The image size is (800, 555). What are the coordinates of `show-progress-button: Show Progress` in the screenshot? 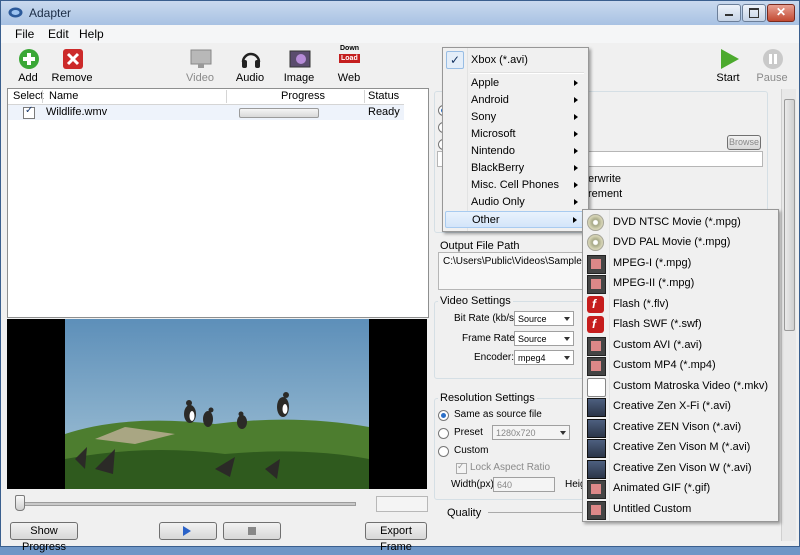 It's located at (44, 537).